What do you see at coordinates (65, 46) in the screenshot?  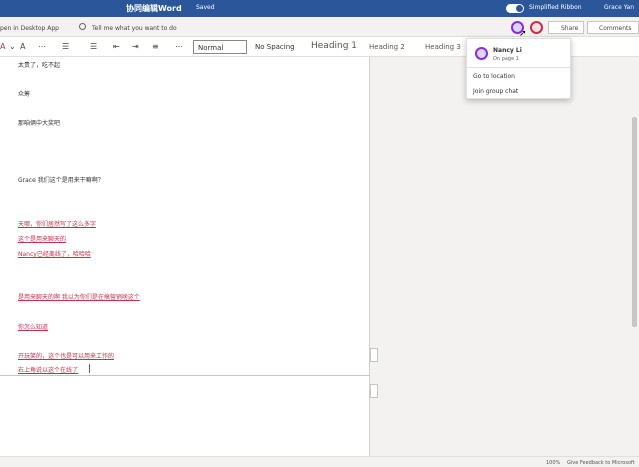 I see `bullets-icon: ☰` at bounding box center [65, 46].